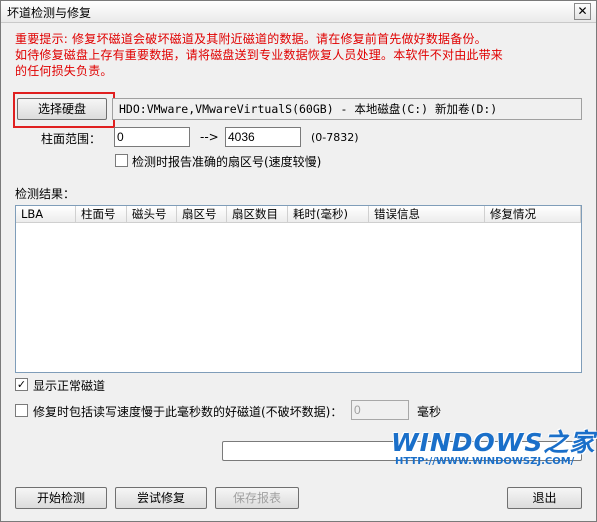  I want to click on results-label: 检测结果：, so click(45, 194).